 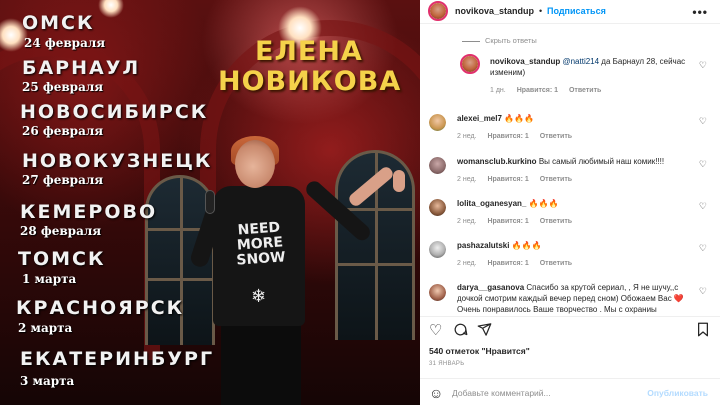 I want to click on comment-time: 1 дн., so click(x=498, y=90).